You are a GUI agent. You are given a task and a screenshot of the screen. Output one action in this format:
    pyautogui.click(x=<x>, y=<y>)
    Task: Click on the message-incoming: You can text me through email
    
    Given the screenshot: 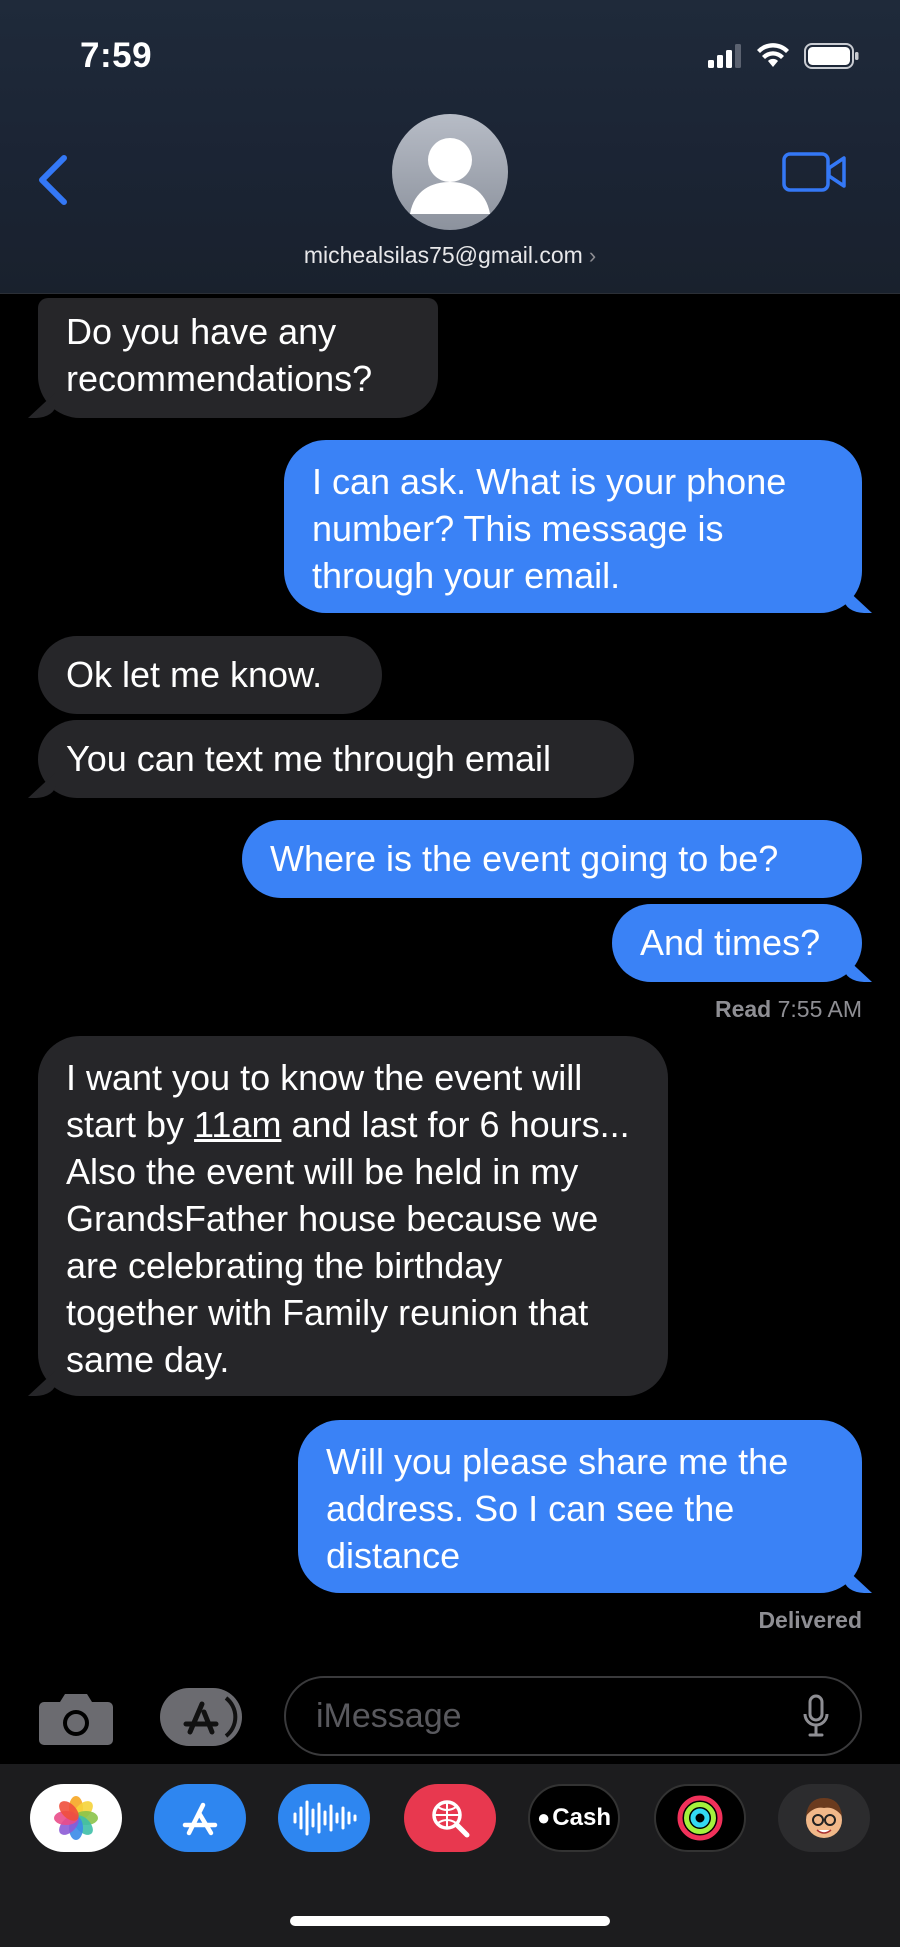 What is the action you would take?
    pyautogui.click(x=336, y=759)
    